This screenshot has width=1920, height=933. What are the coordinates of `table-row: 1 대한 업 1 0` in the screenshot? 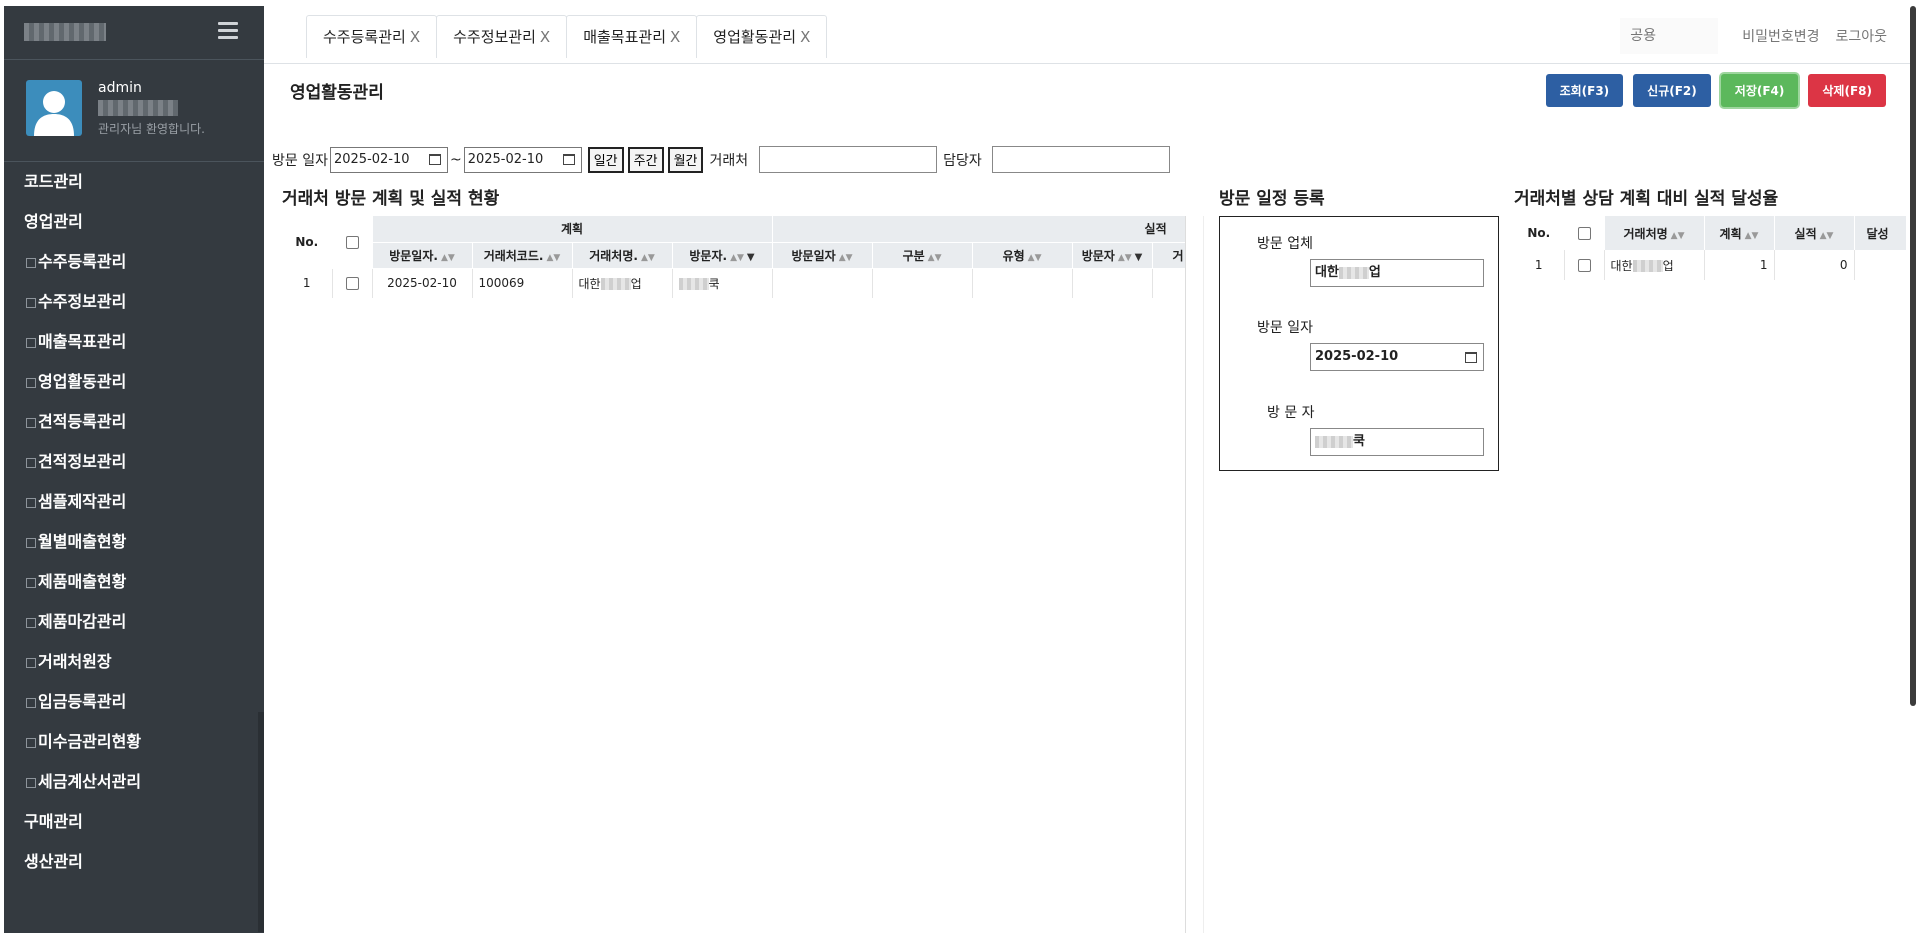 It's located at (1710, 265).